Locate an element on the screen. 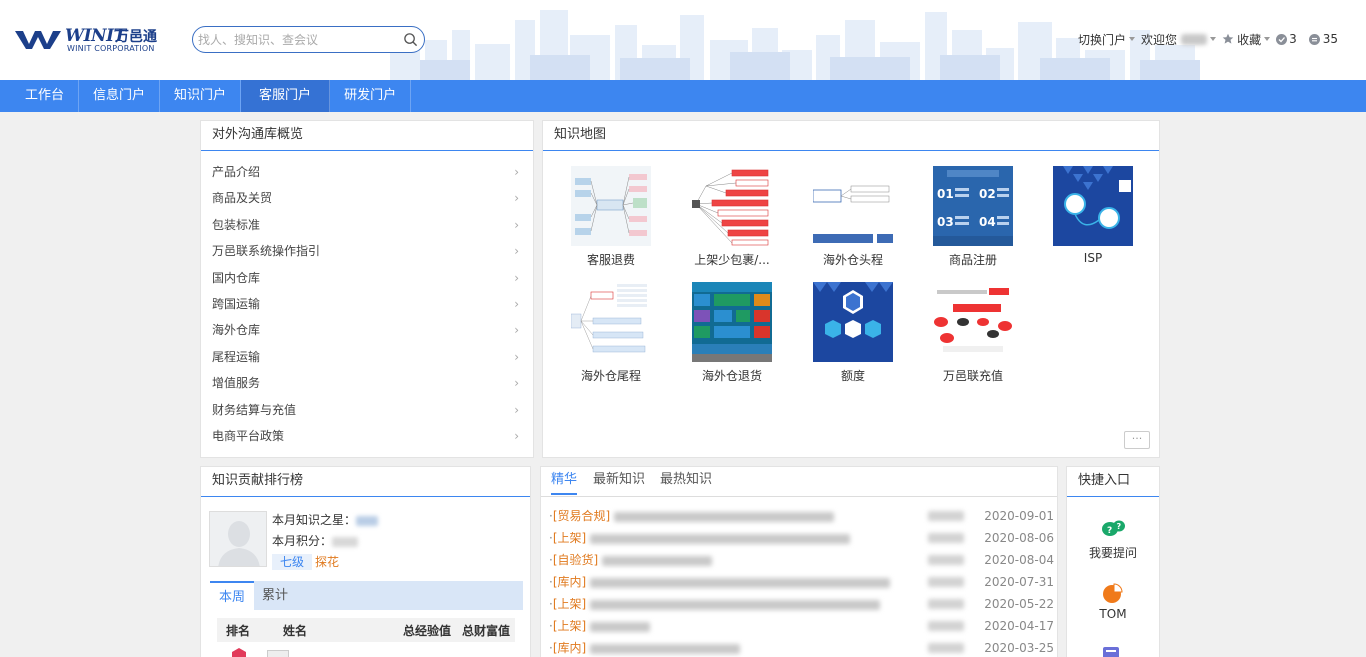  knowledge-map-item: 海外仓尾程 is located at coordinates (611, 333).